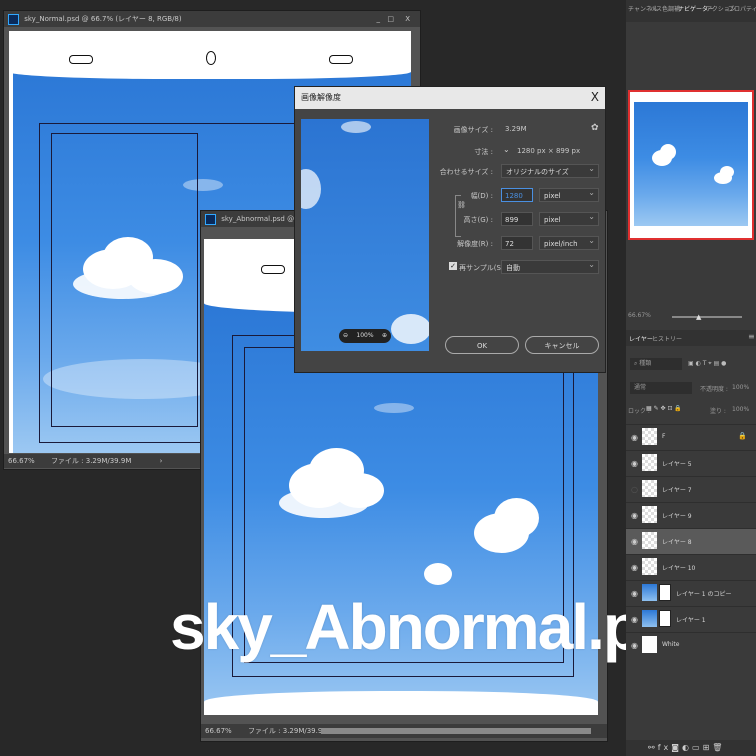  Describe the element at coordinates (691, 165) in the screenshot. I see `navigator-preview` at that location.